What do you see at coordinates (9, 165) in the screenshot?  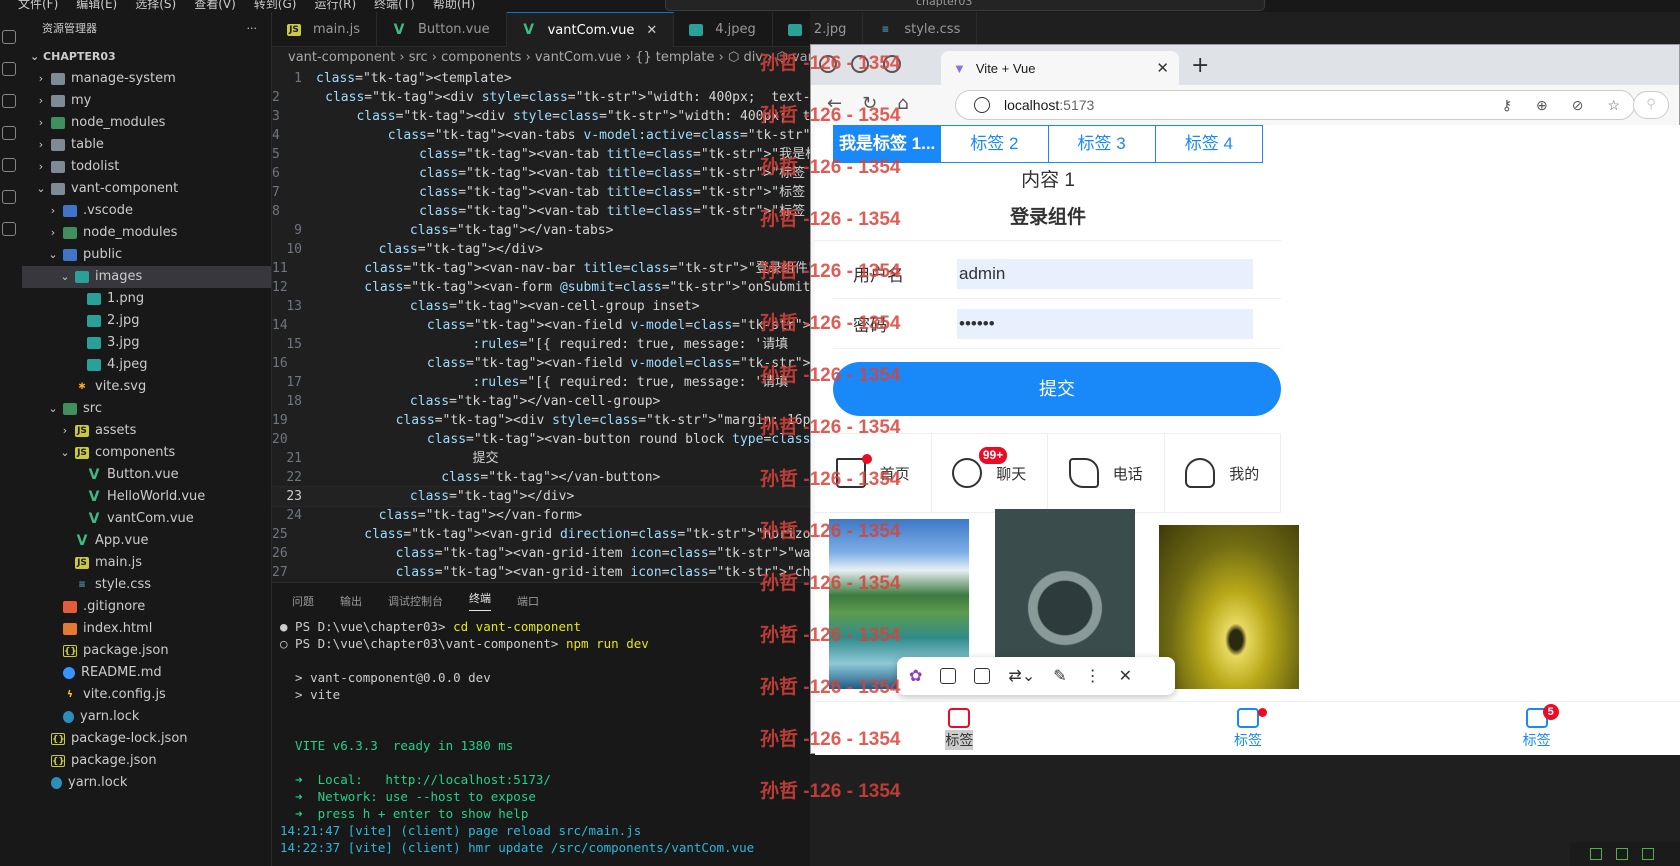 I see `extensions-icon` at bounding box center [9, 165].